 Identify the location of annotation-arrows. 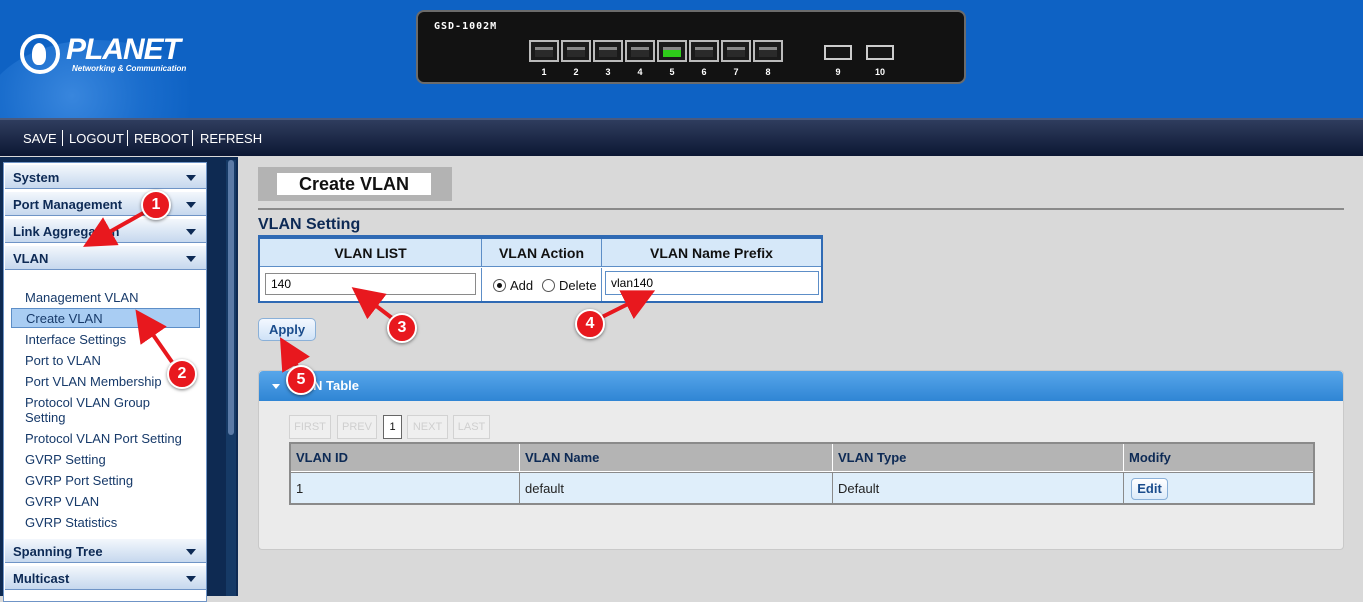
(369, 291).